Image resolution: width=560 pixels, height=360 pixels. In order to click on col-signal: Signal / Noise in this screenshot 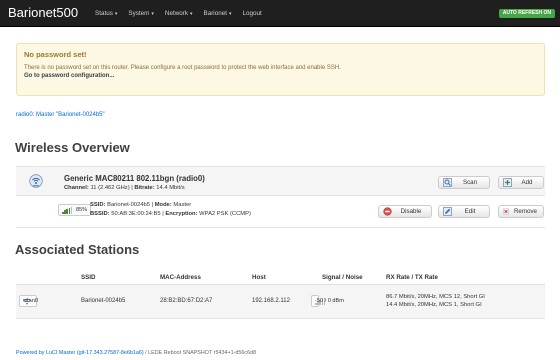, I will do `click(342, 277)`.